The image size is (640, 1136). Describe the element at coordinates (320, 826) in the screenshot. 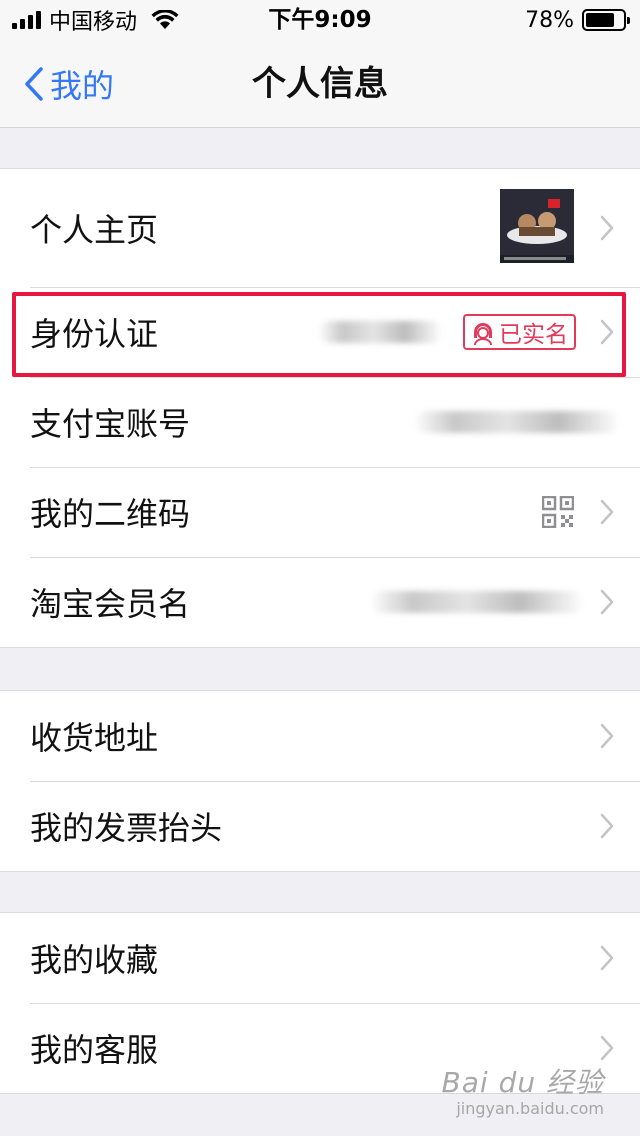

I see `list-row-invoice-title: 我的发票抬头` at that location.